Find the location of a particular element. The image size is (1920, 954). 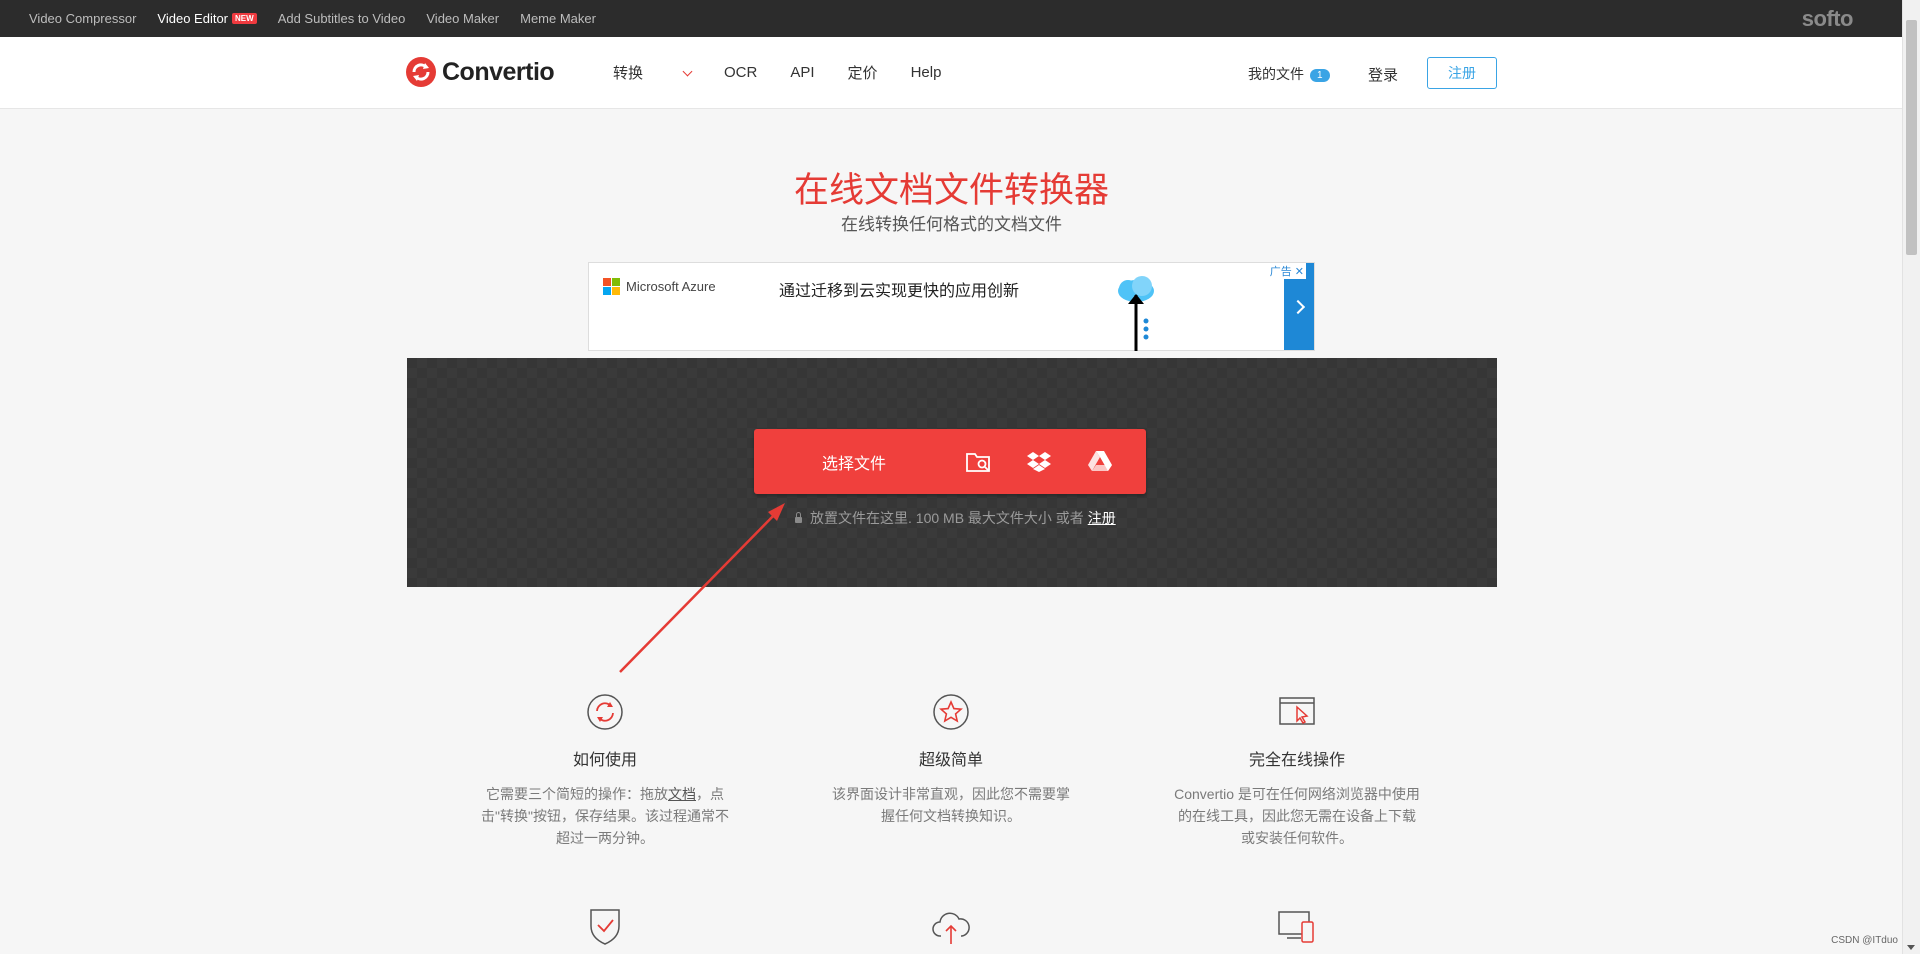

ad-brand-name: Microsoft Azure is located at coordinates (671, 286).